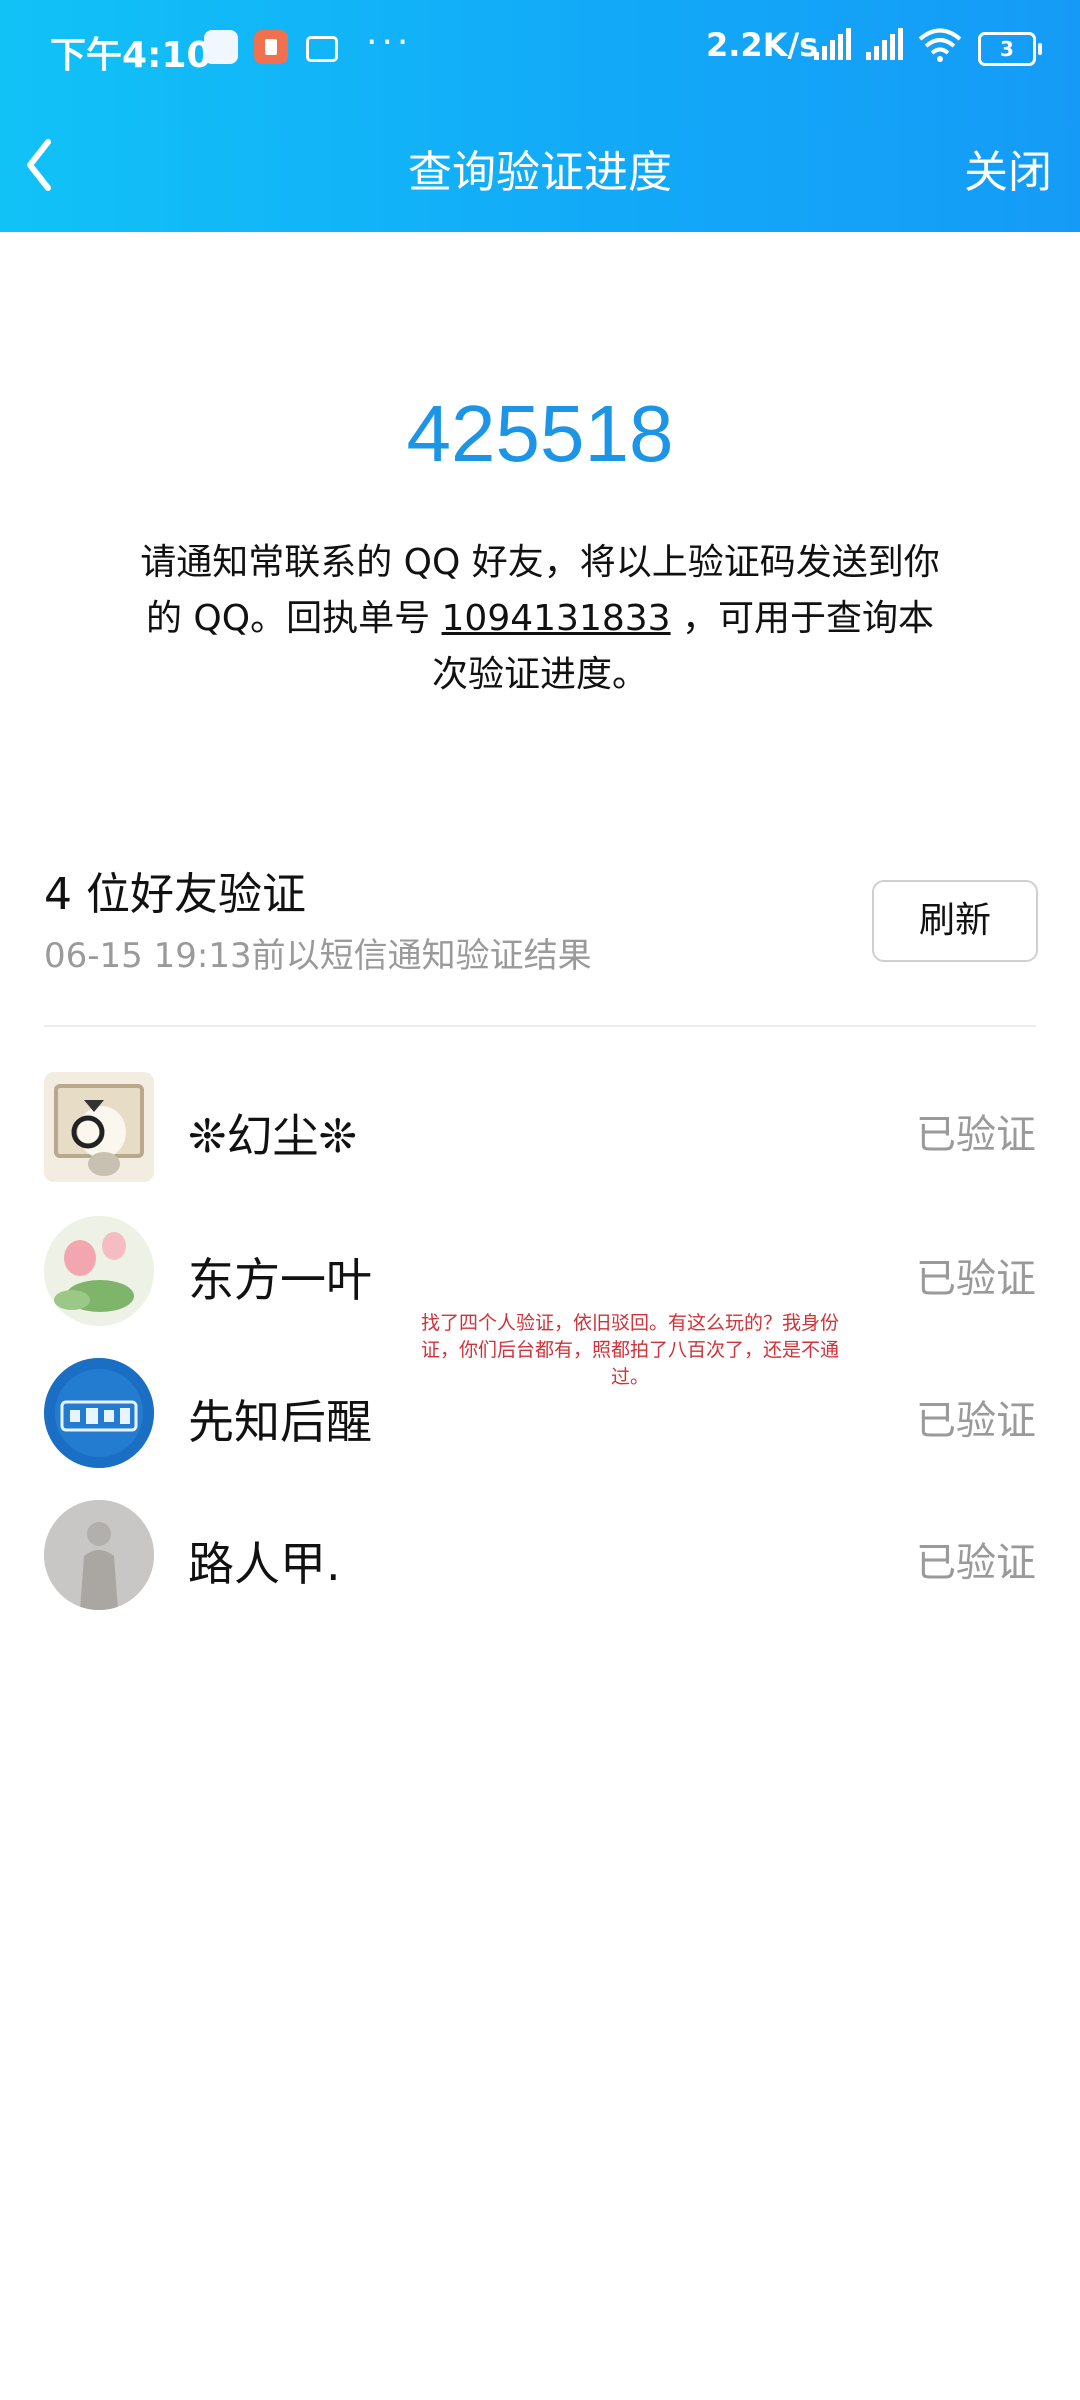 The height and width of the screenshot is (2400, 1080). I want to click on refresh-button: 刷新, so click(955, 921).